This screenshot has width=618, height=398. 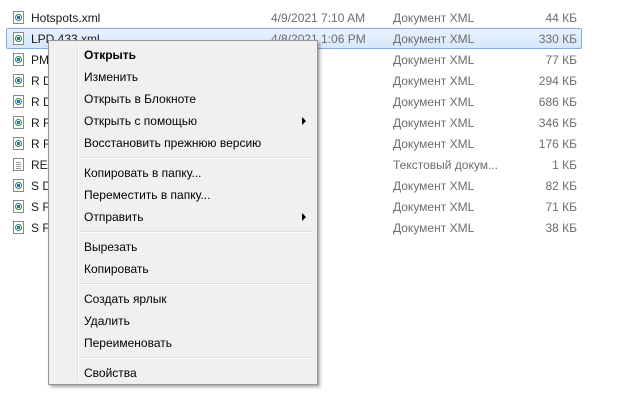 I want to click on menu-item: Свойства, so click(x=183, y=373).